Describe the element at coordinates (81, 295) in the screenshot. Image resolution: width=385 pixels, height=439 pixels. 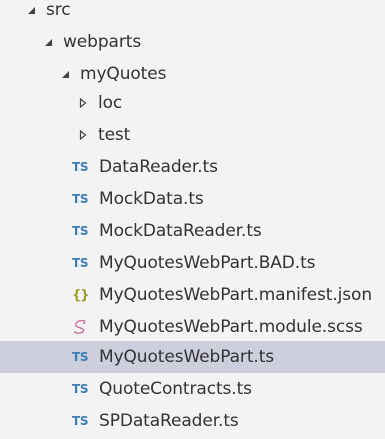
I see `json-file-icon: {}` at that location.